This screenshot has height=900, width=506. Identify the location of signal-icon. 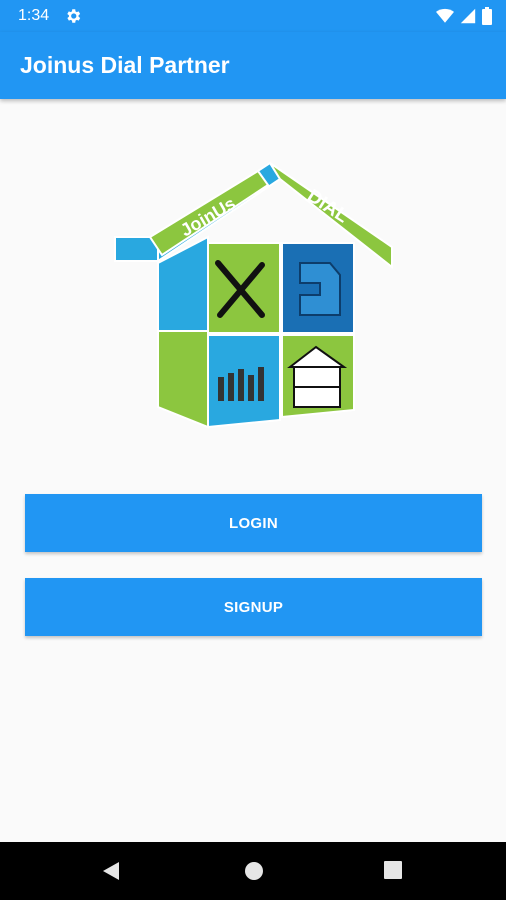
(468, 16).